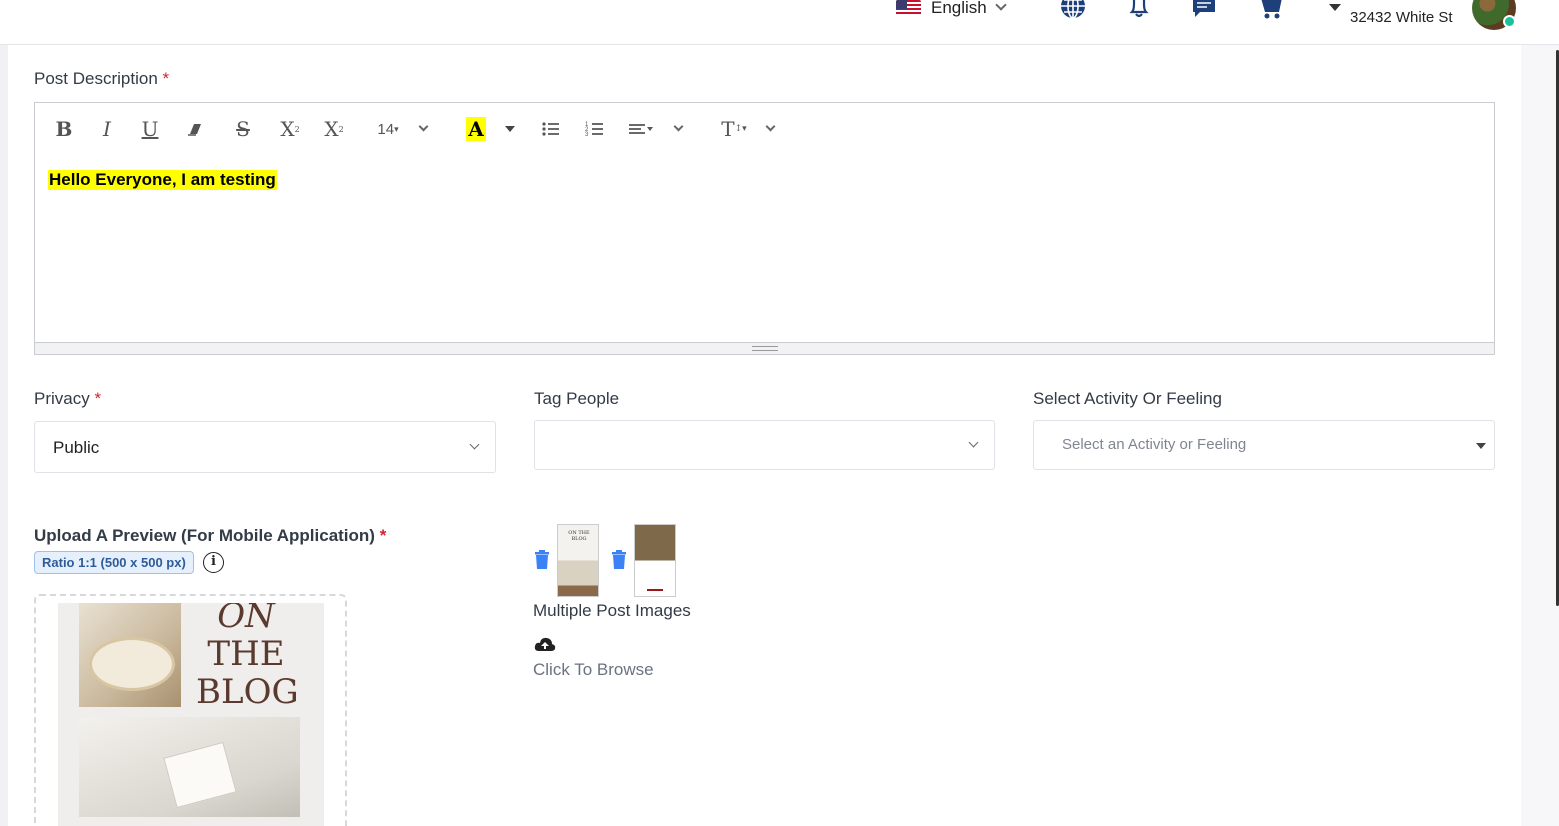 This screenshot has height=826, width=1559. Describe the element at coordinates (1335, 7) in the screenshot. I see `user-menu-caret-icon` at that location.